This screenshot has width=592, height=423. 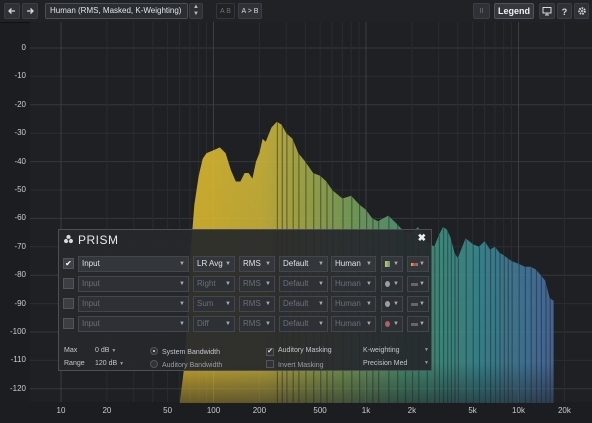 What do you see at coordinates (12, 11) in the screenshot?
I see `arrow-left-icon` at bounding box center [12, 11].